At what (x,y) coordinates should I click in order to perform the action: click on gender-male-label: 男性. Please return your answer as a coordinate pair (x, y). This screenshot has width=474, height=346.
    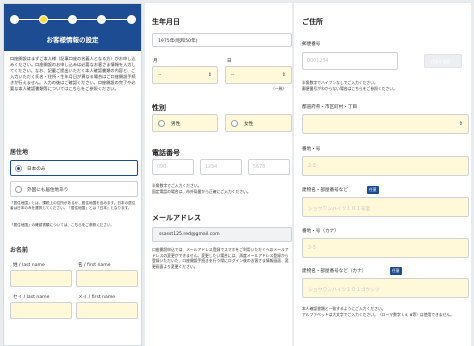
    Looking at the image, I should click on (176, 124).